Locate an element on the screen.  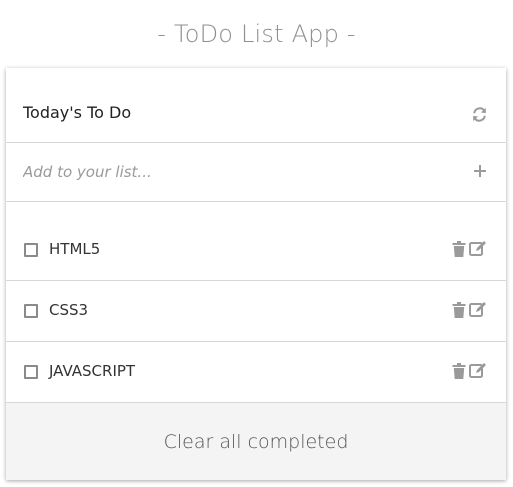
list-item: JAVASCRIPT is located at coordinates (256, 372).